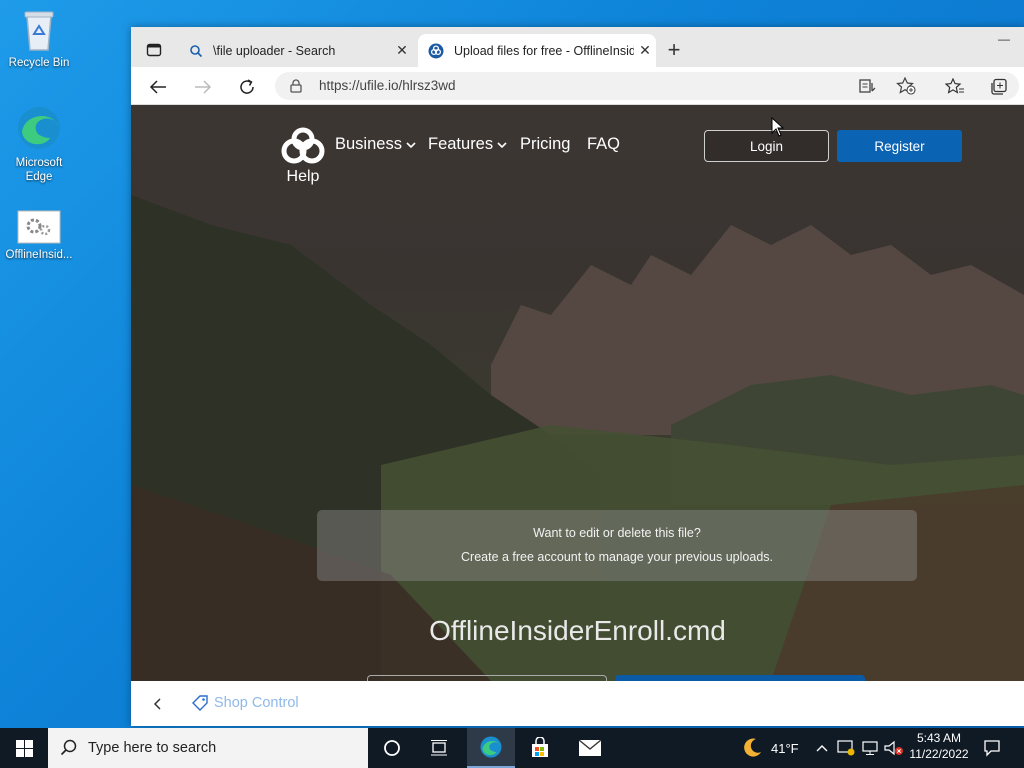 Image resolution: width=1024 pixels, height=768 pixels. I want to click on mail-icon, so click(590, 747).